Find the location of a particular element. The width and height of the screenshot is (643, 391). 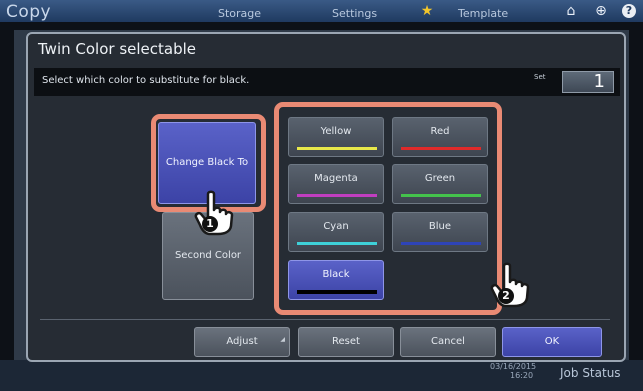

job-status-button: Job Status is located at coordinates (590, 373).